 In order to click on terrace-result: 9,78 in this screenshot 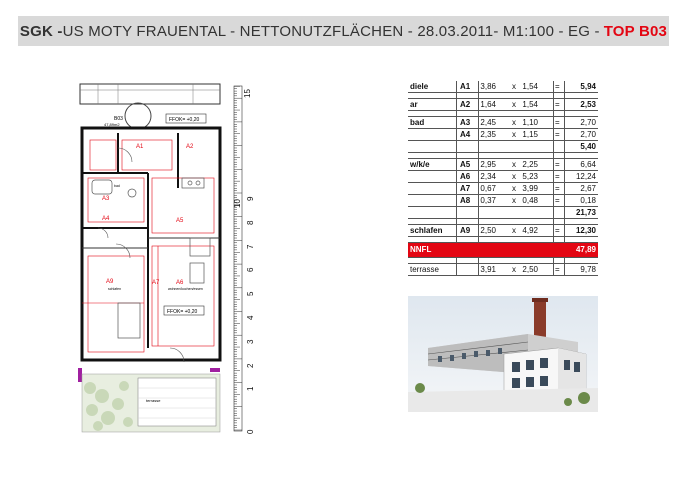, I will do `click(588, 269)`.